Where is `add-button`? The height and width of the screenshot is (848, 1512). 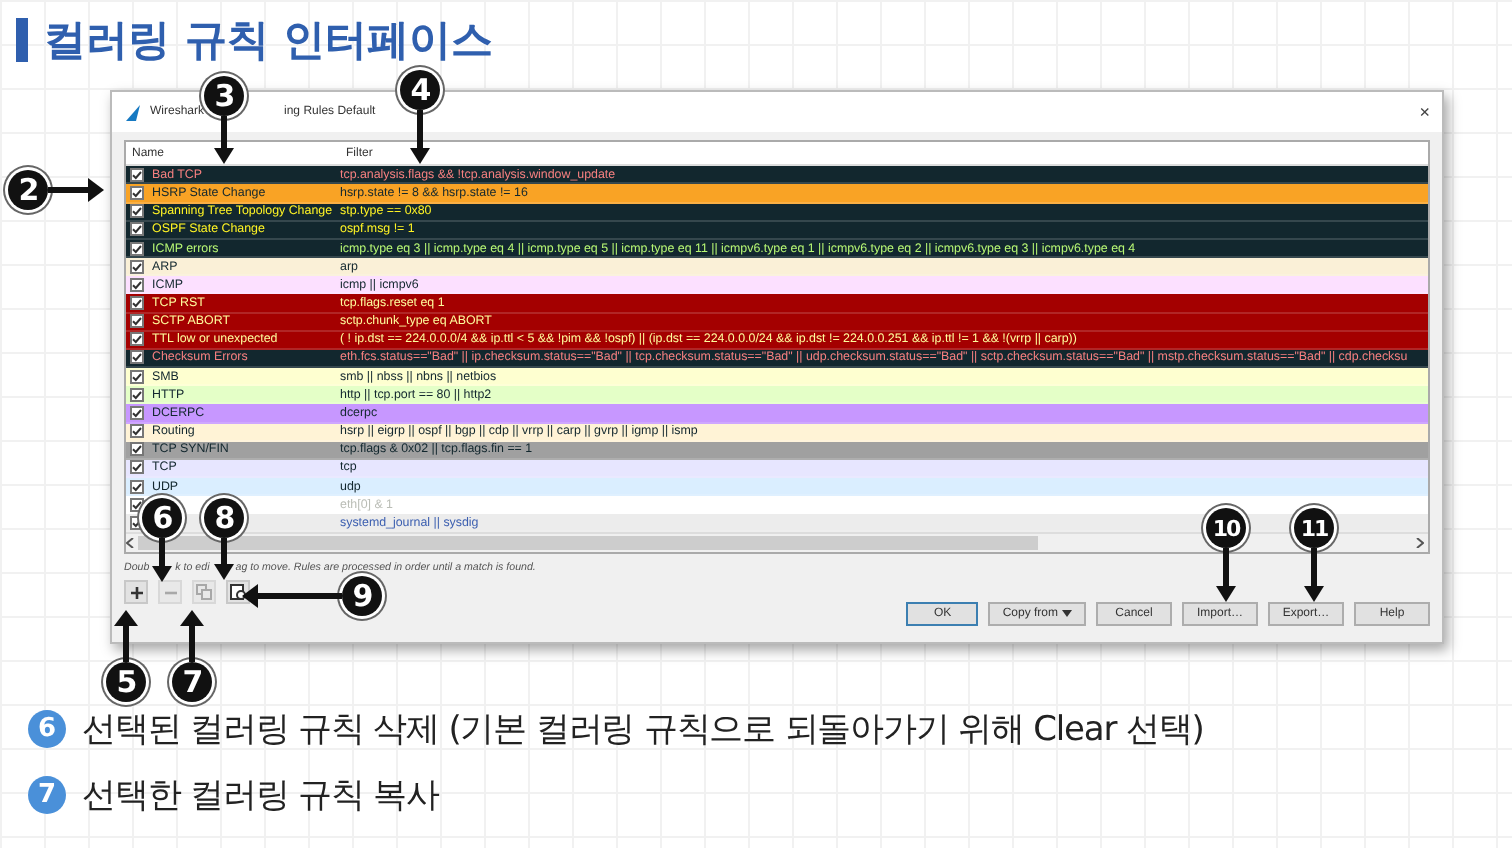
add-button is located at coordinates (136, 592).